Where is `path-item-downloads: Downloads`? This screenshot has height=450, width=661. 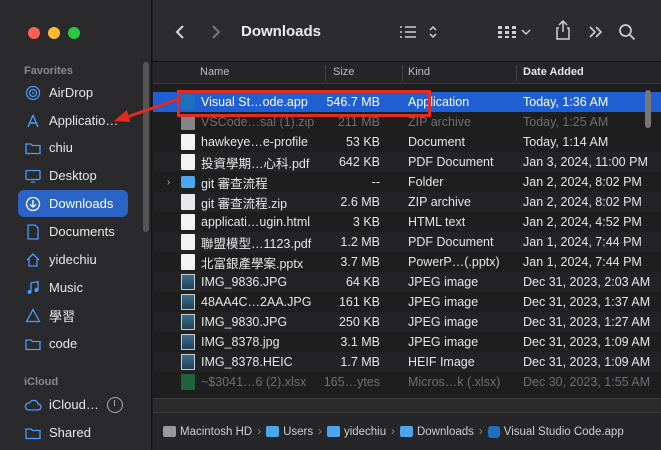 path-item-downloads: Downloads is located at coordinates (436, 432).